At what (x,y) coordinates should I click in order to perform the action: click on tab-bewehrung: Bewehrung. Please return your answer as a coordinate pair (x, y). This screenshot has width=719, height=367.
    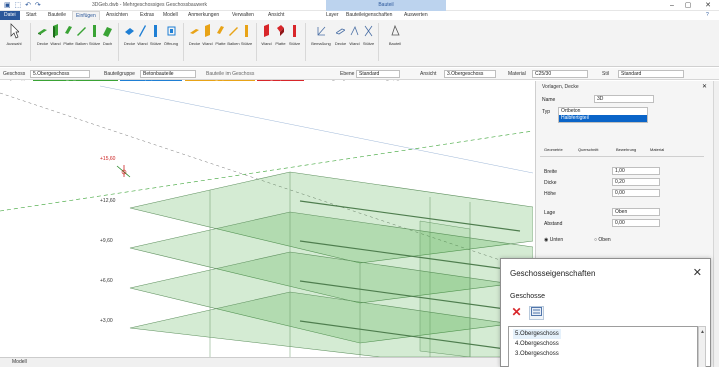
    Looking at the image, I should click on (626, 149).